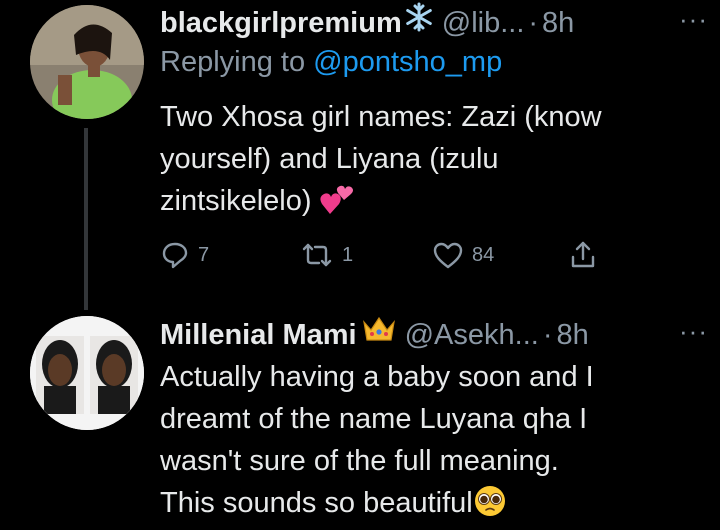  I want to click on replying-to: Replying to @pontsho_mp, so click(331, 62).